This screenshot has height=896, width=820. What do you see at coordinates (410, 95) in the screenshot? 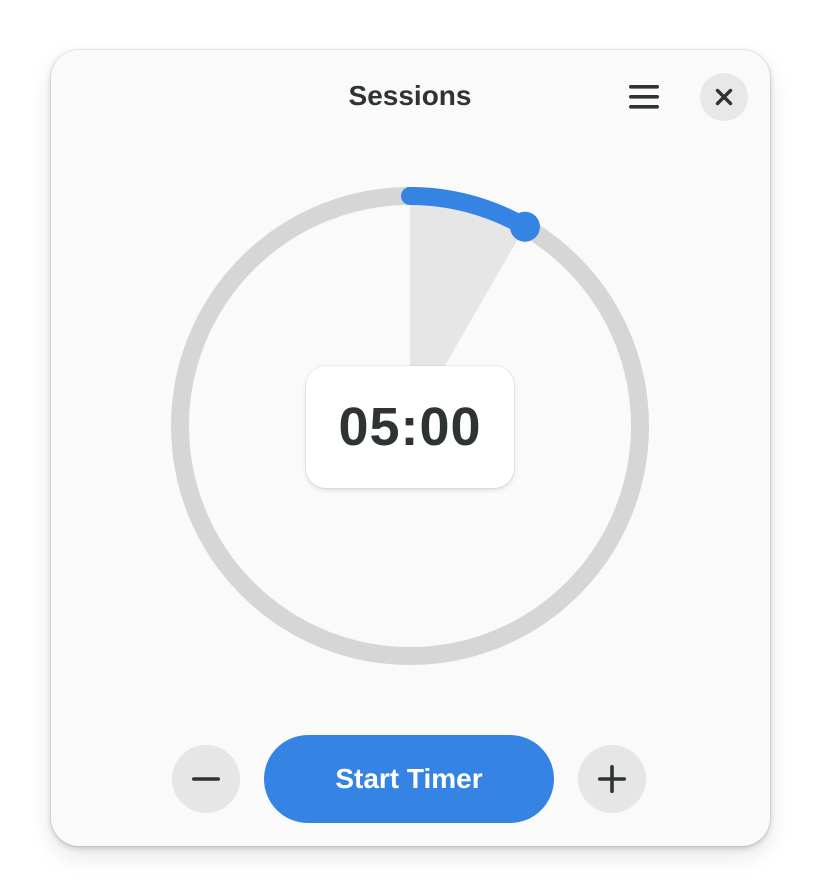
I see `window-title: Sessions` at bounding box center [410, 95].